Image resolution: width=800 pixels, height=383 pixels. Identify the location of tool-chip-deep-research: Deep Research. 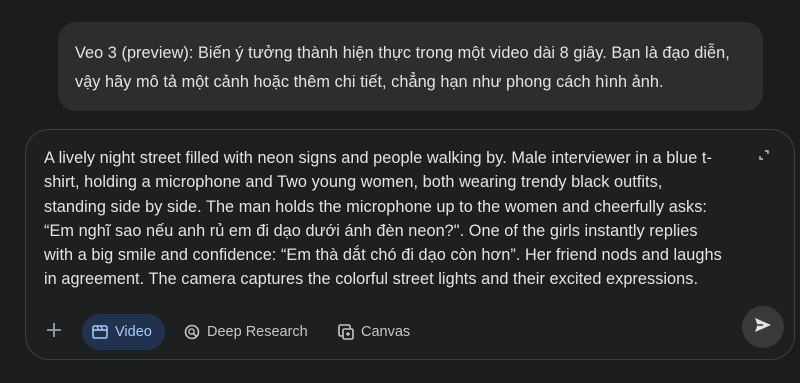
(245, 332).